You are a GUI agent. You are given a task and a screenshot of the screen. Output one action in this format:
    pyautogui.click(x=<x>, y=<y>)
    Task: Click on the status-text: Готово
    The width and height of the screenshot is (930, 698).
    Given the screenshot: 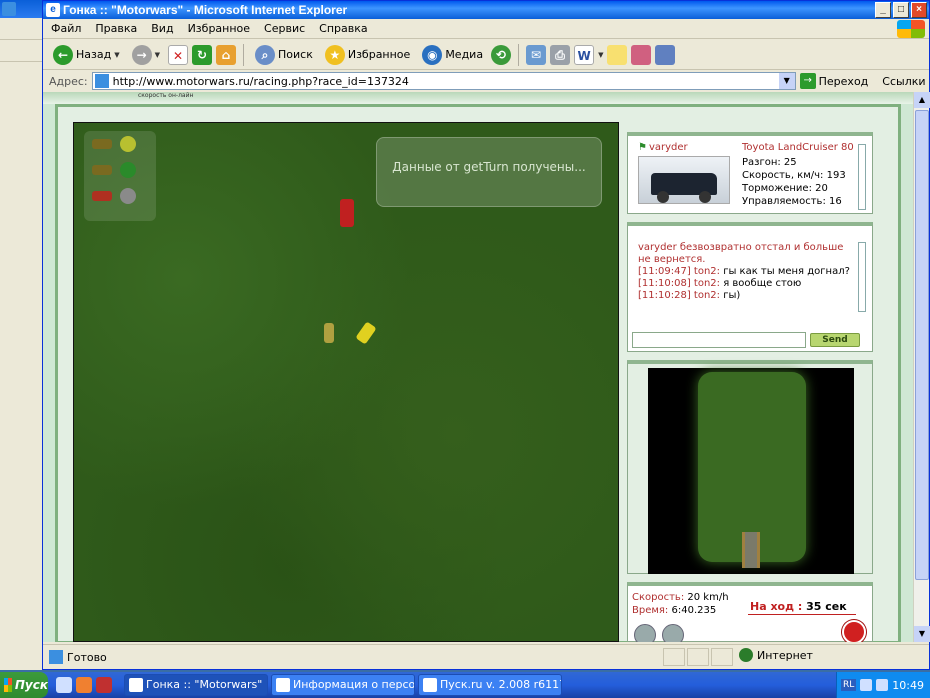 What is the action you would take?
    pyautogui.click(x=87, y=657)
    